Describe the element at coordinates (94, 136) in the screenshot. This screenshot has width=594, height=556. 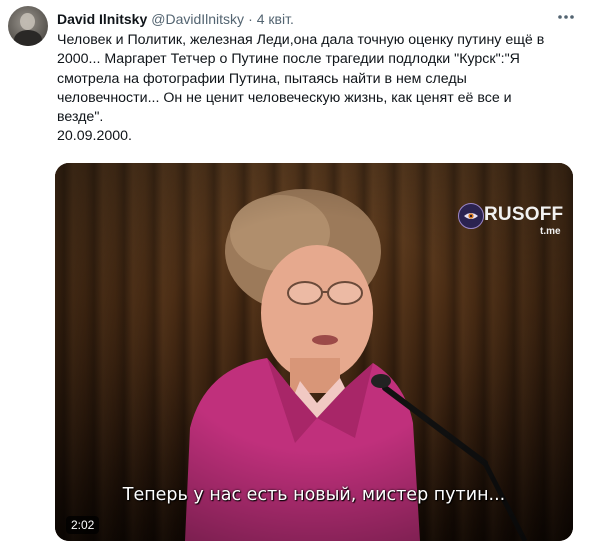
I see `tweet-date-line: 20.09.2000.` at that location.